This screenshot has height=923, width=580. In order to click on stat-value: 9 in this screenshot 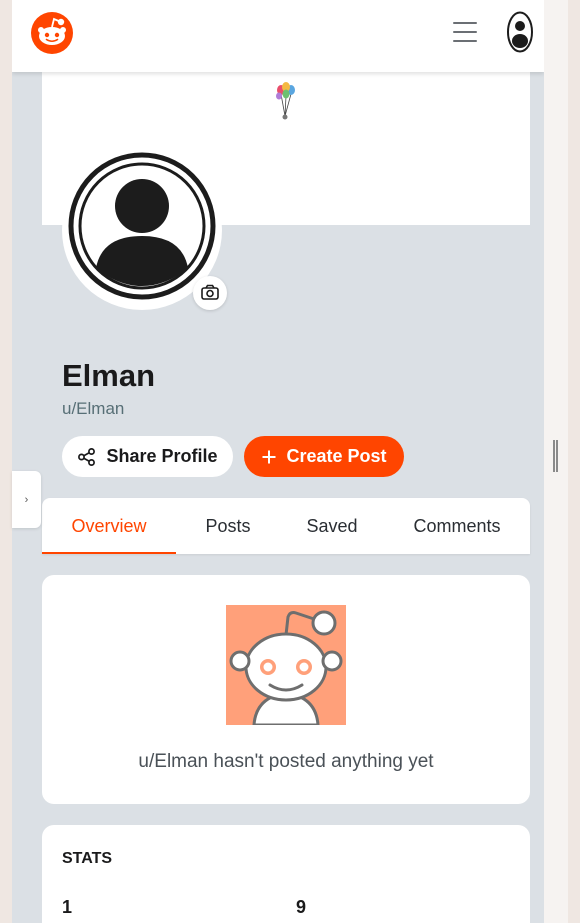, I will do `click(301, 907)`.